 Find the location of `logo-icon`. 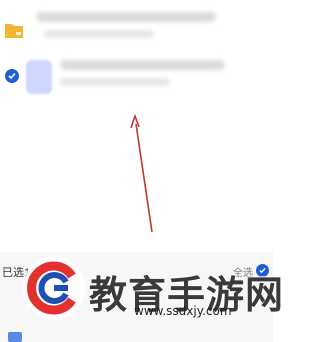

logo-icon is located at coordinates (54, 288).